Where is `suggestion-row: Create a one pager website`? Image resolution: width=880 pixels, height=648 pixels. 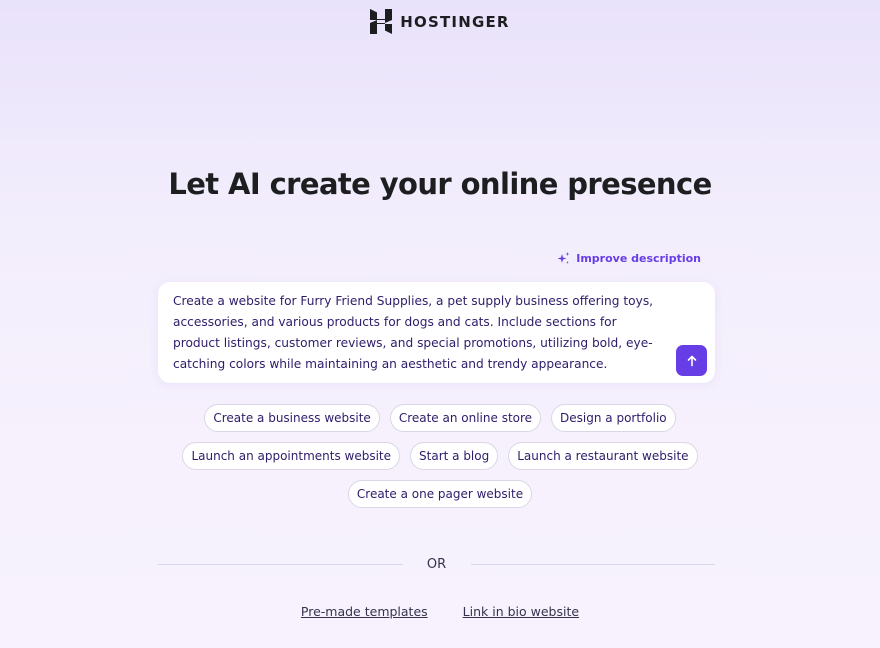 suggestion-row: Create a one pager website is located at coordinates (440, 494).